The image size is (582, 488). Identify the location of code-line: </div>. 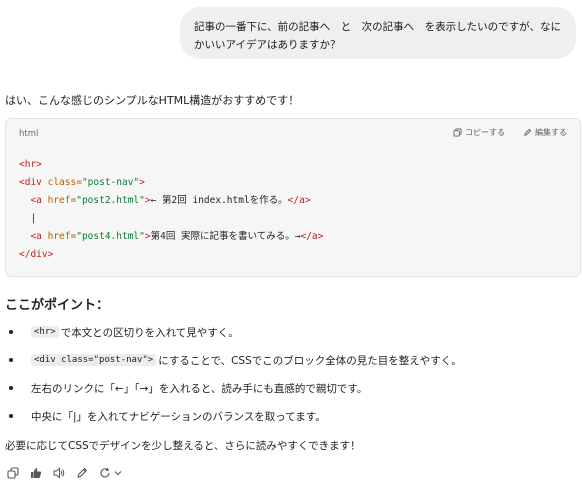
(171, 255).